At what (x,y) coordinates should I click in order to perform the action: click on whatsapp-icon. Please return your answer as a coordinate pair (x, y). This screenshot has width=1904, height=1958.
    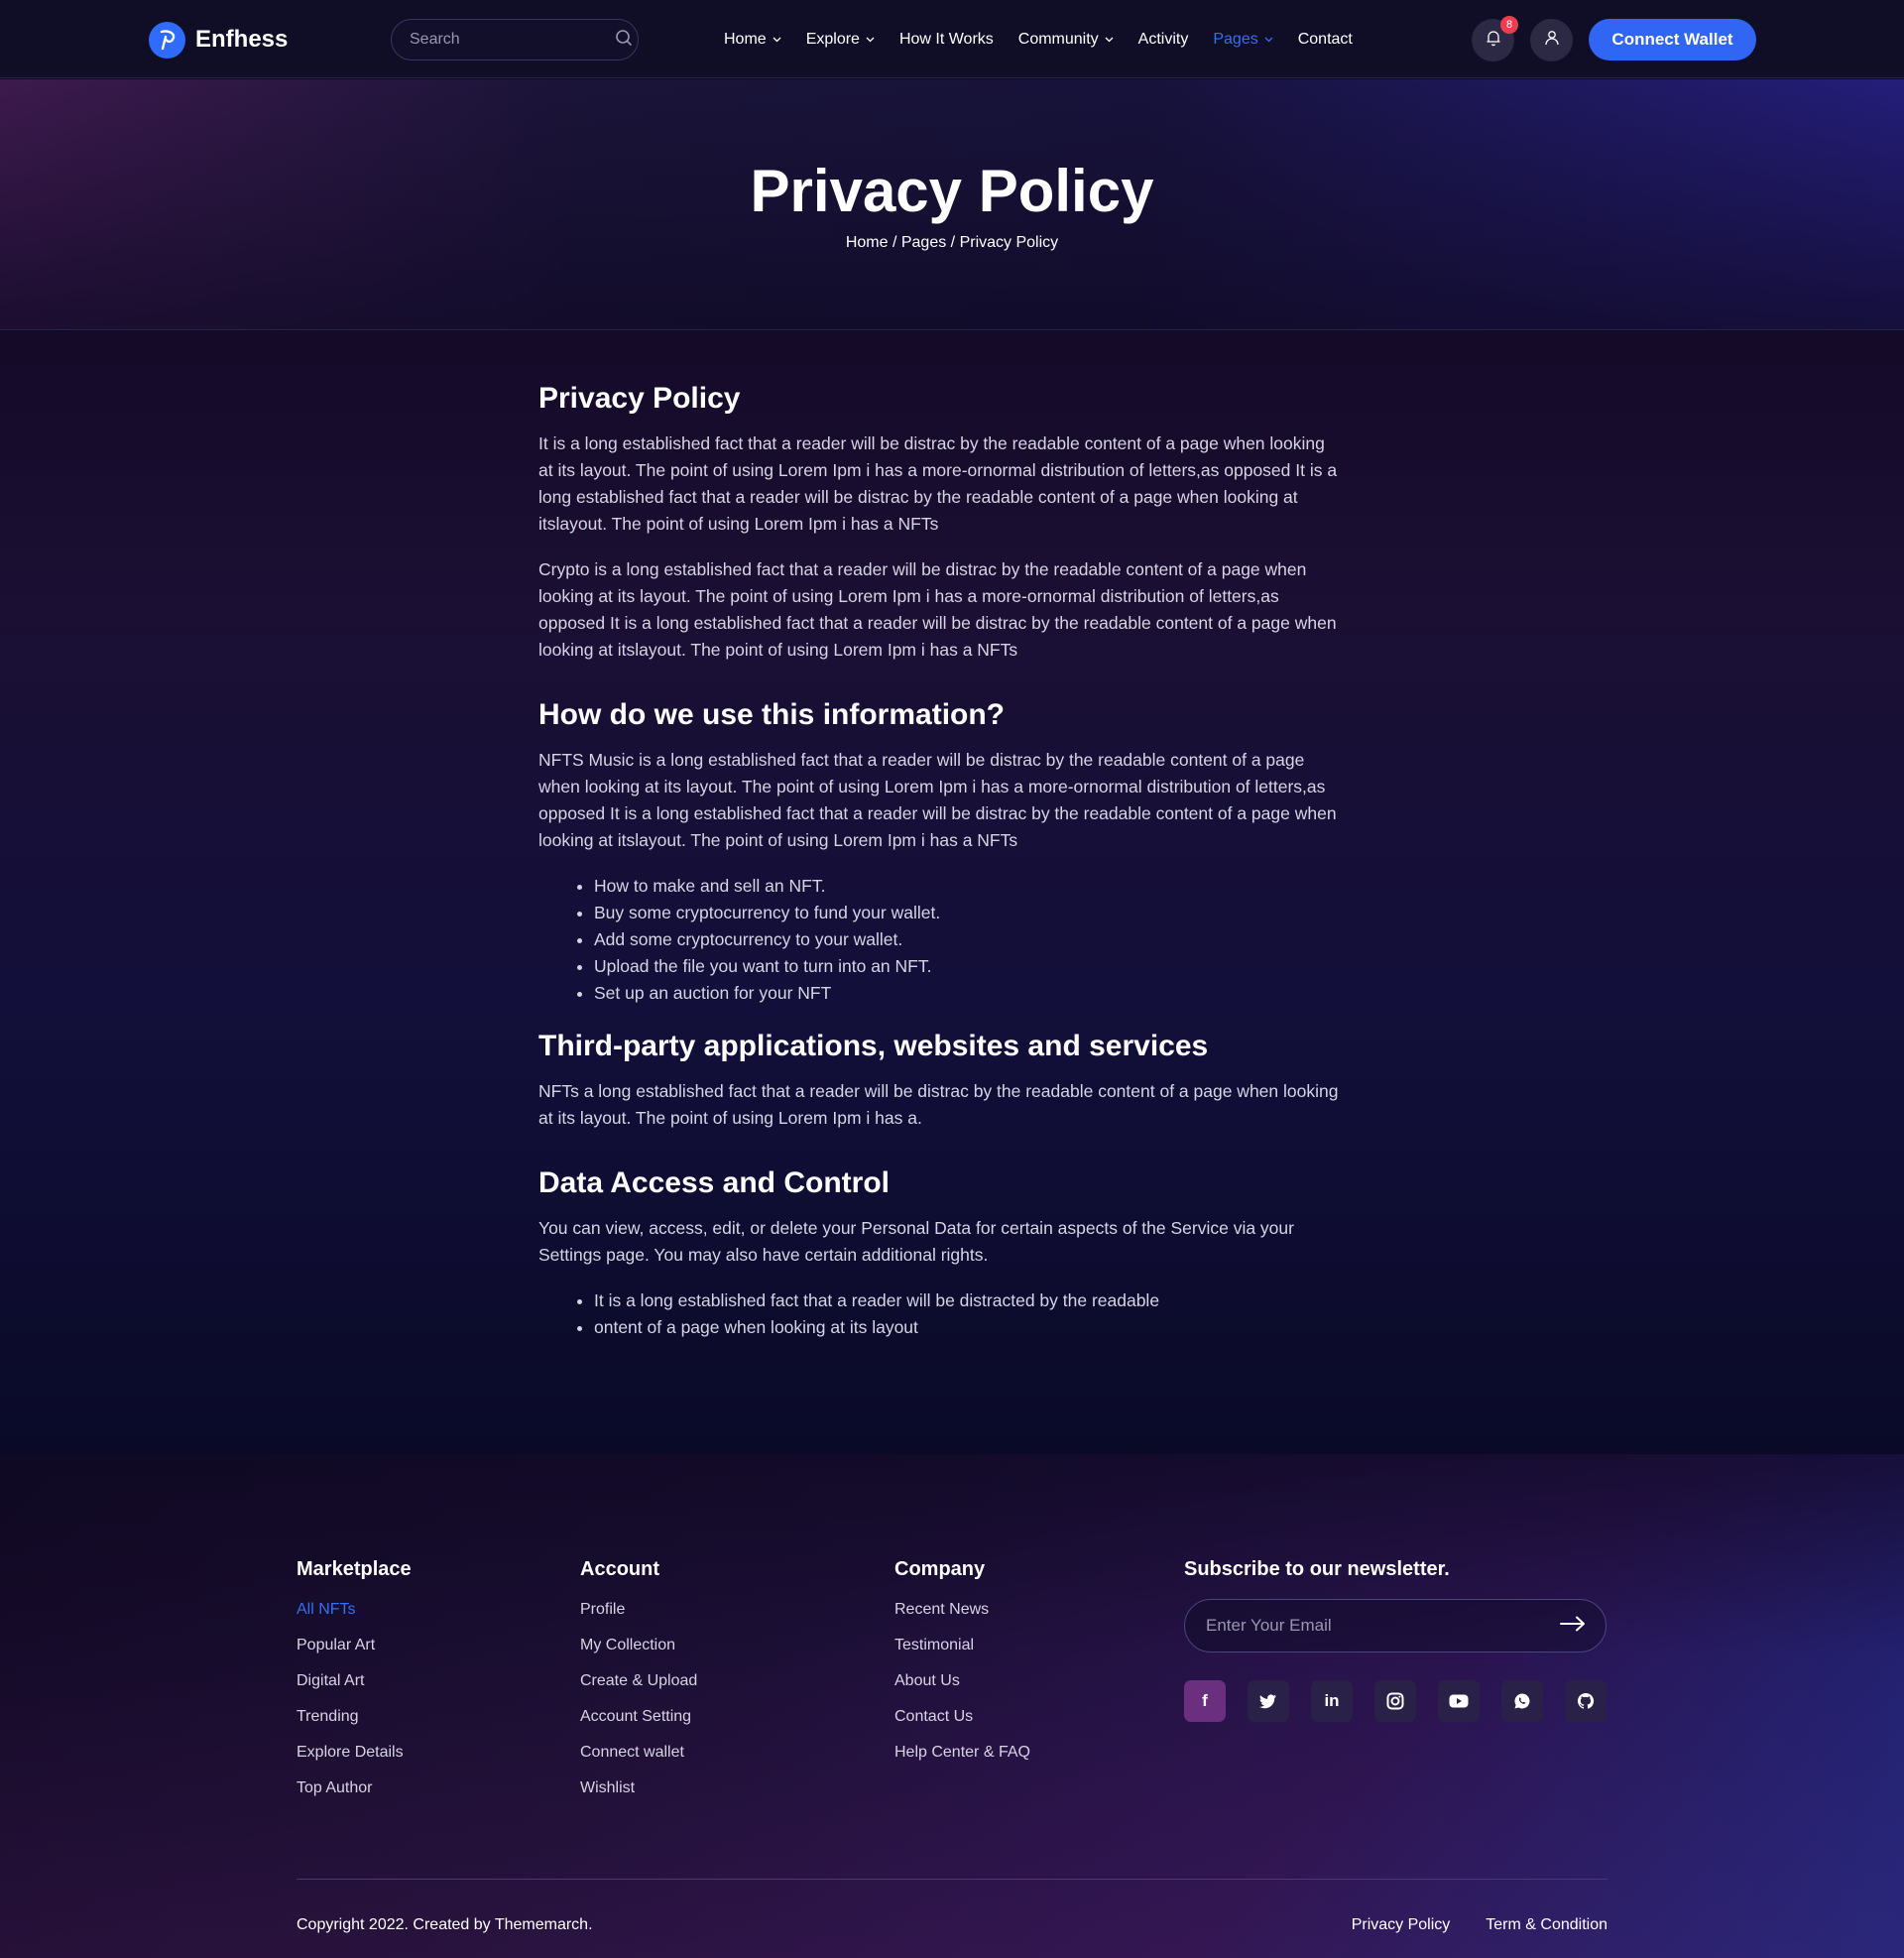
    Looking at the image, I should click on (1522, 1701).